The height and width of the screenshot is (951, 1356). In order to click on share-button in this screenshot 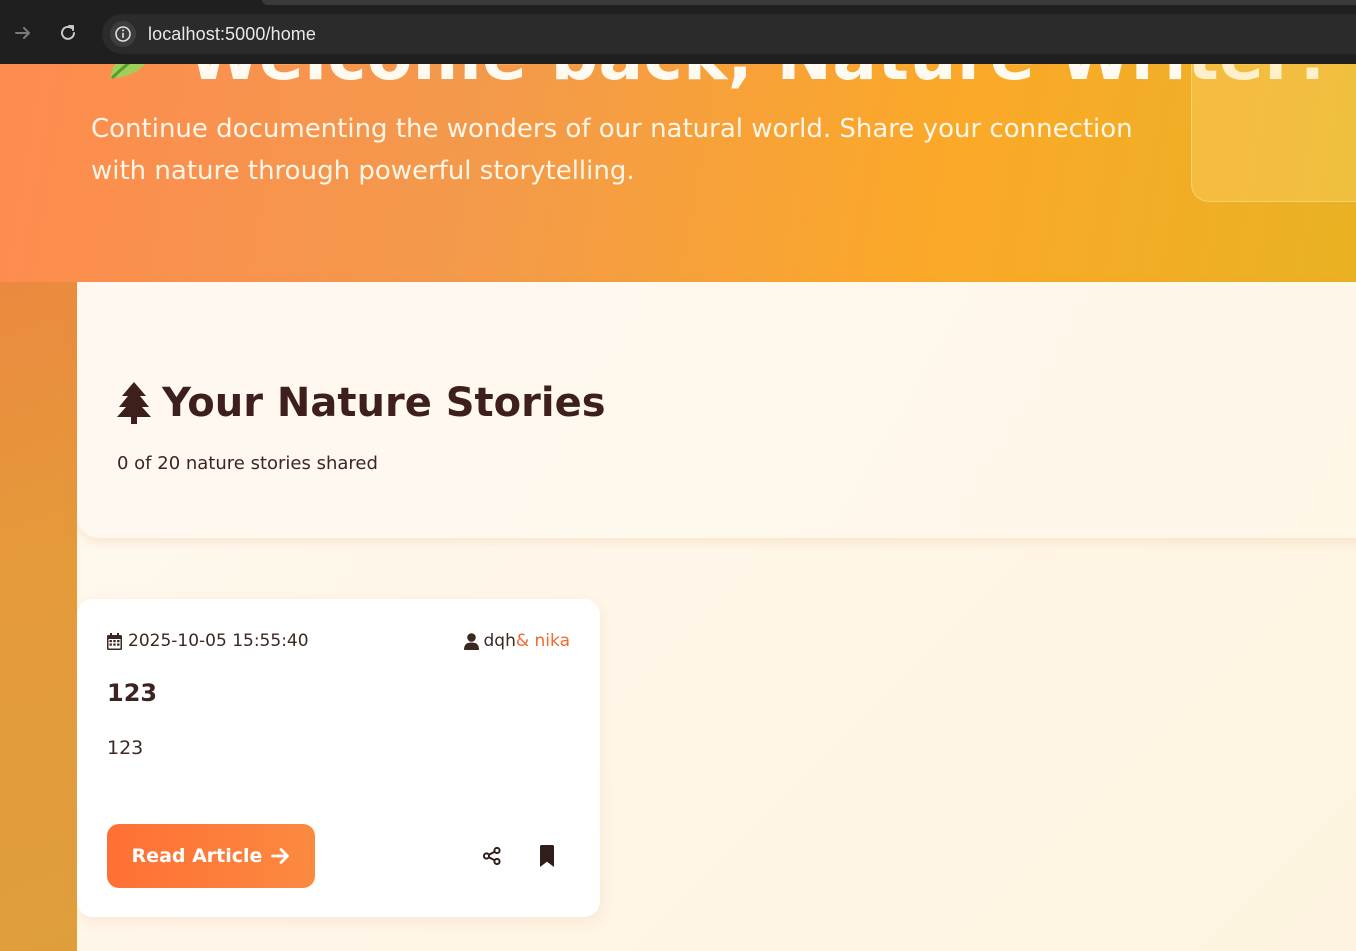, I will do `click(492, 856)`.